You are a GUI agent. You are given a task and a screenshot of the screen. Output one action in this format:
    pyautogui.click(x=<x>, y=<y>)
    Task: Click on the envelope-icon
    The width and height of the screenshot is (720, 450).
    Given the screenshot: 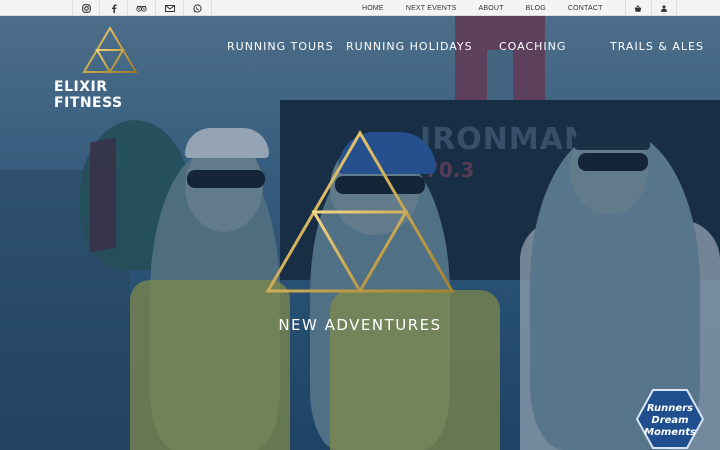 What is the action you would take?
    pyautogui.click(x=170, y=8)
    